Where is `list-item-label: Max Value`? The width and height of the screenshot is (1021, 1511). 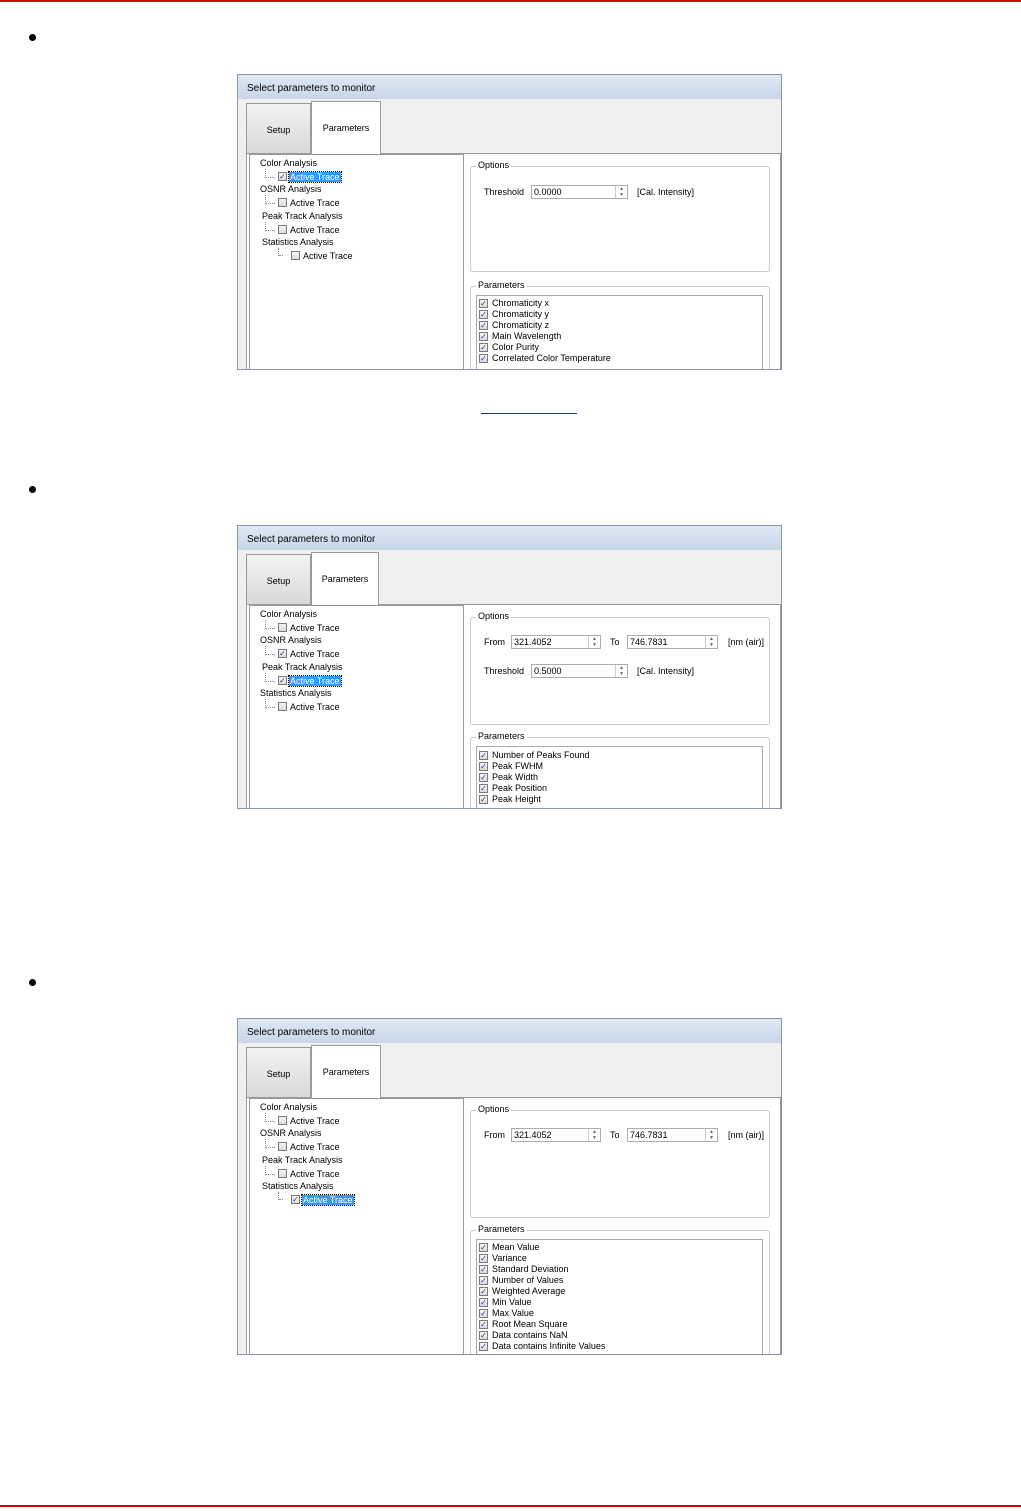
list-item-label: Max Value is located at coordinates (513, 1313).